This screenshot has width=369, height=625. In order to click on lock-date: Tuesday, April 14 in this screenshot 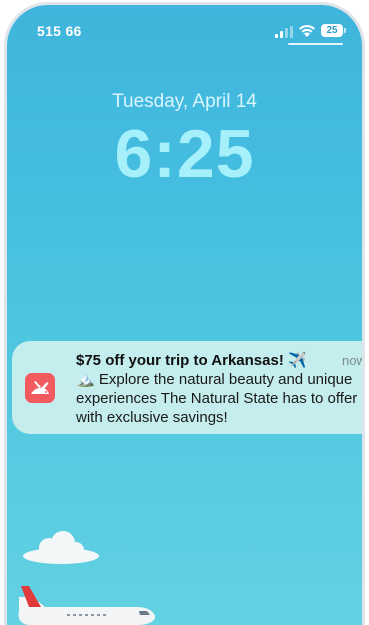, I will do `click(184, 101)`.